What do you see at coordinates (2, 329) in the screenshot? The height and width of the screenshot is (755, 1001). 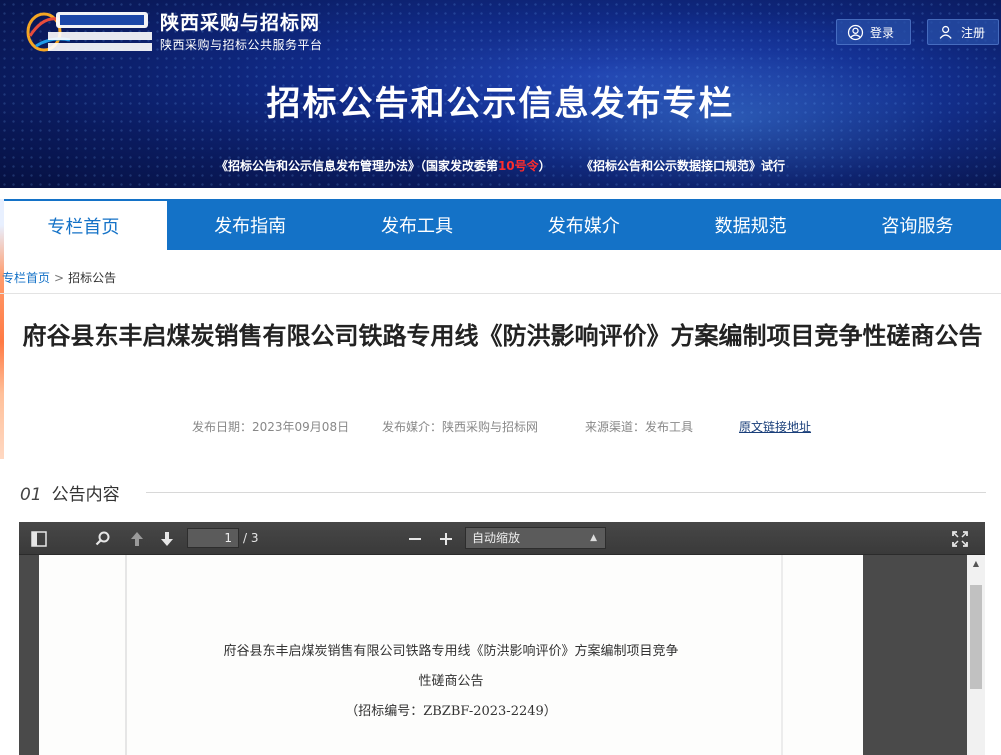 I see `left-accent-strip` at bounding box center [2, 329].